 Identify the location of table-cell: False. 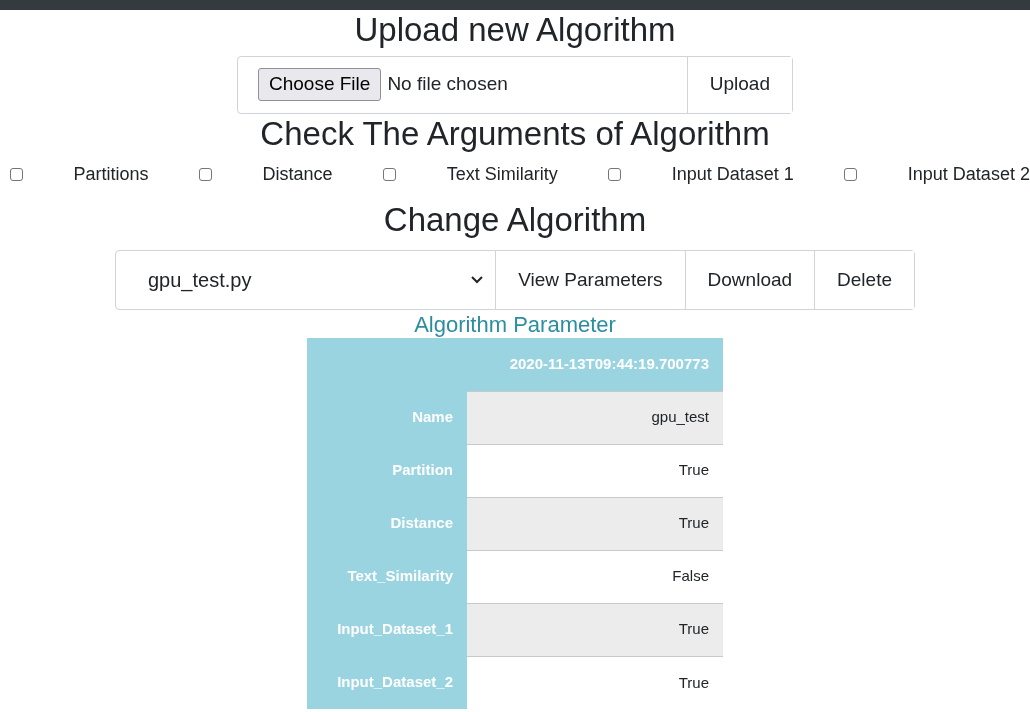
(595, 577).